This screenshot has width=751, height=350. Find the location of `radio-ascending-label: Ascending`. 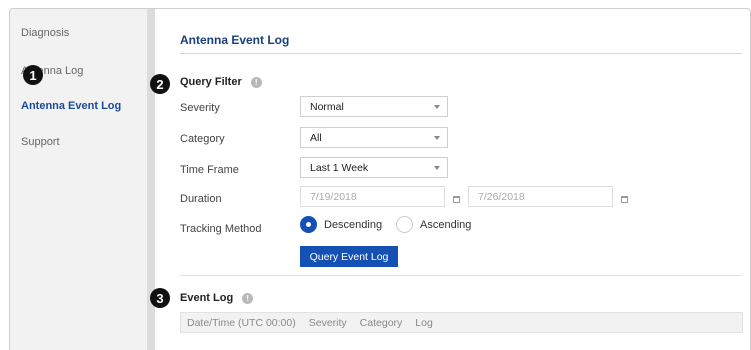

radio-ascending-label: Ascending is located at coordinates (446, 224).